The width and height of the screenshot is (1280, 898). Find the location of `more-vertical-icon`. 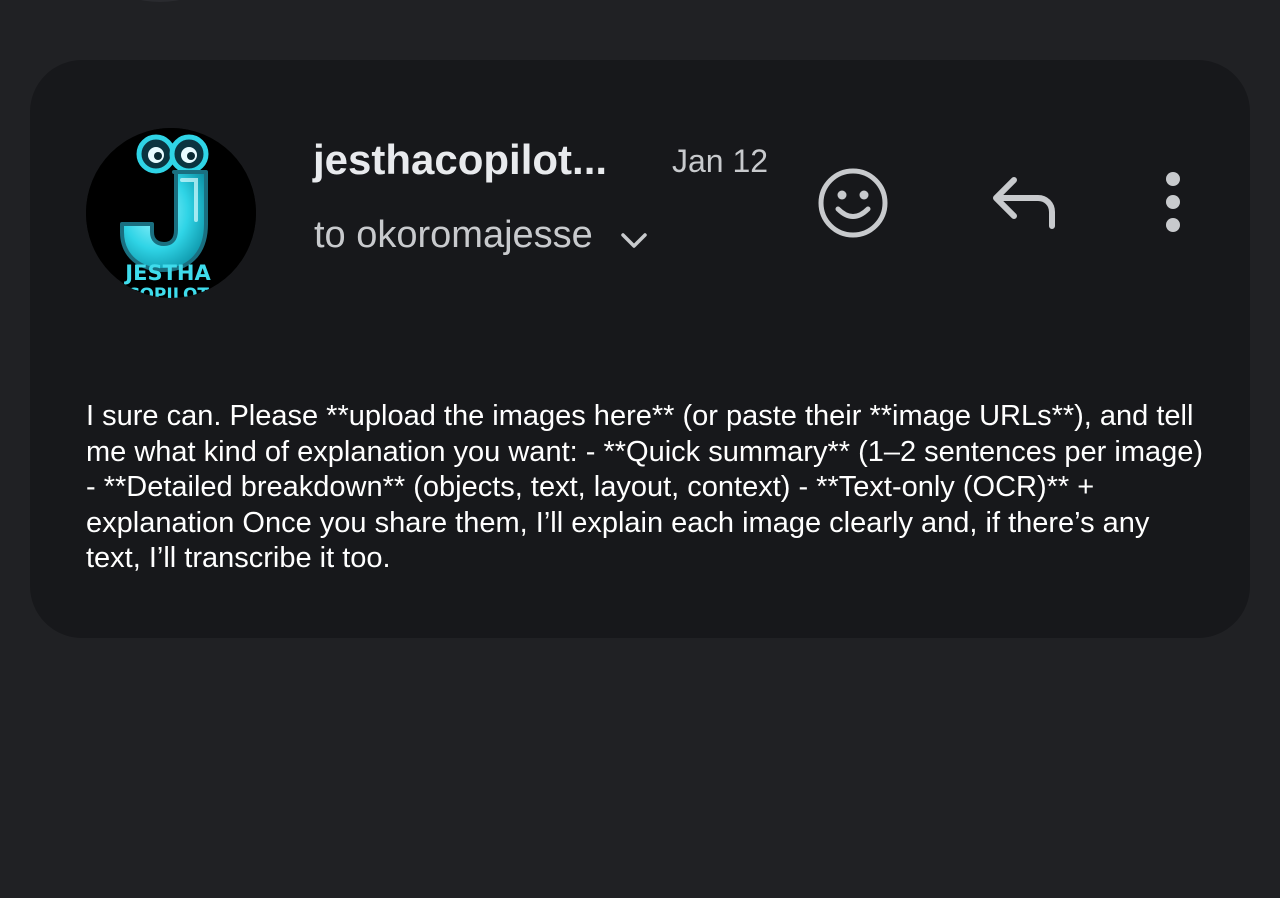

more-vertical-icon is located at coordinates (1173, 202).